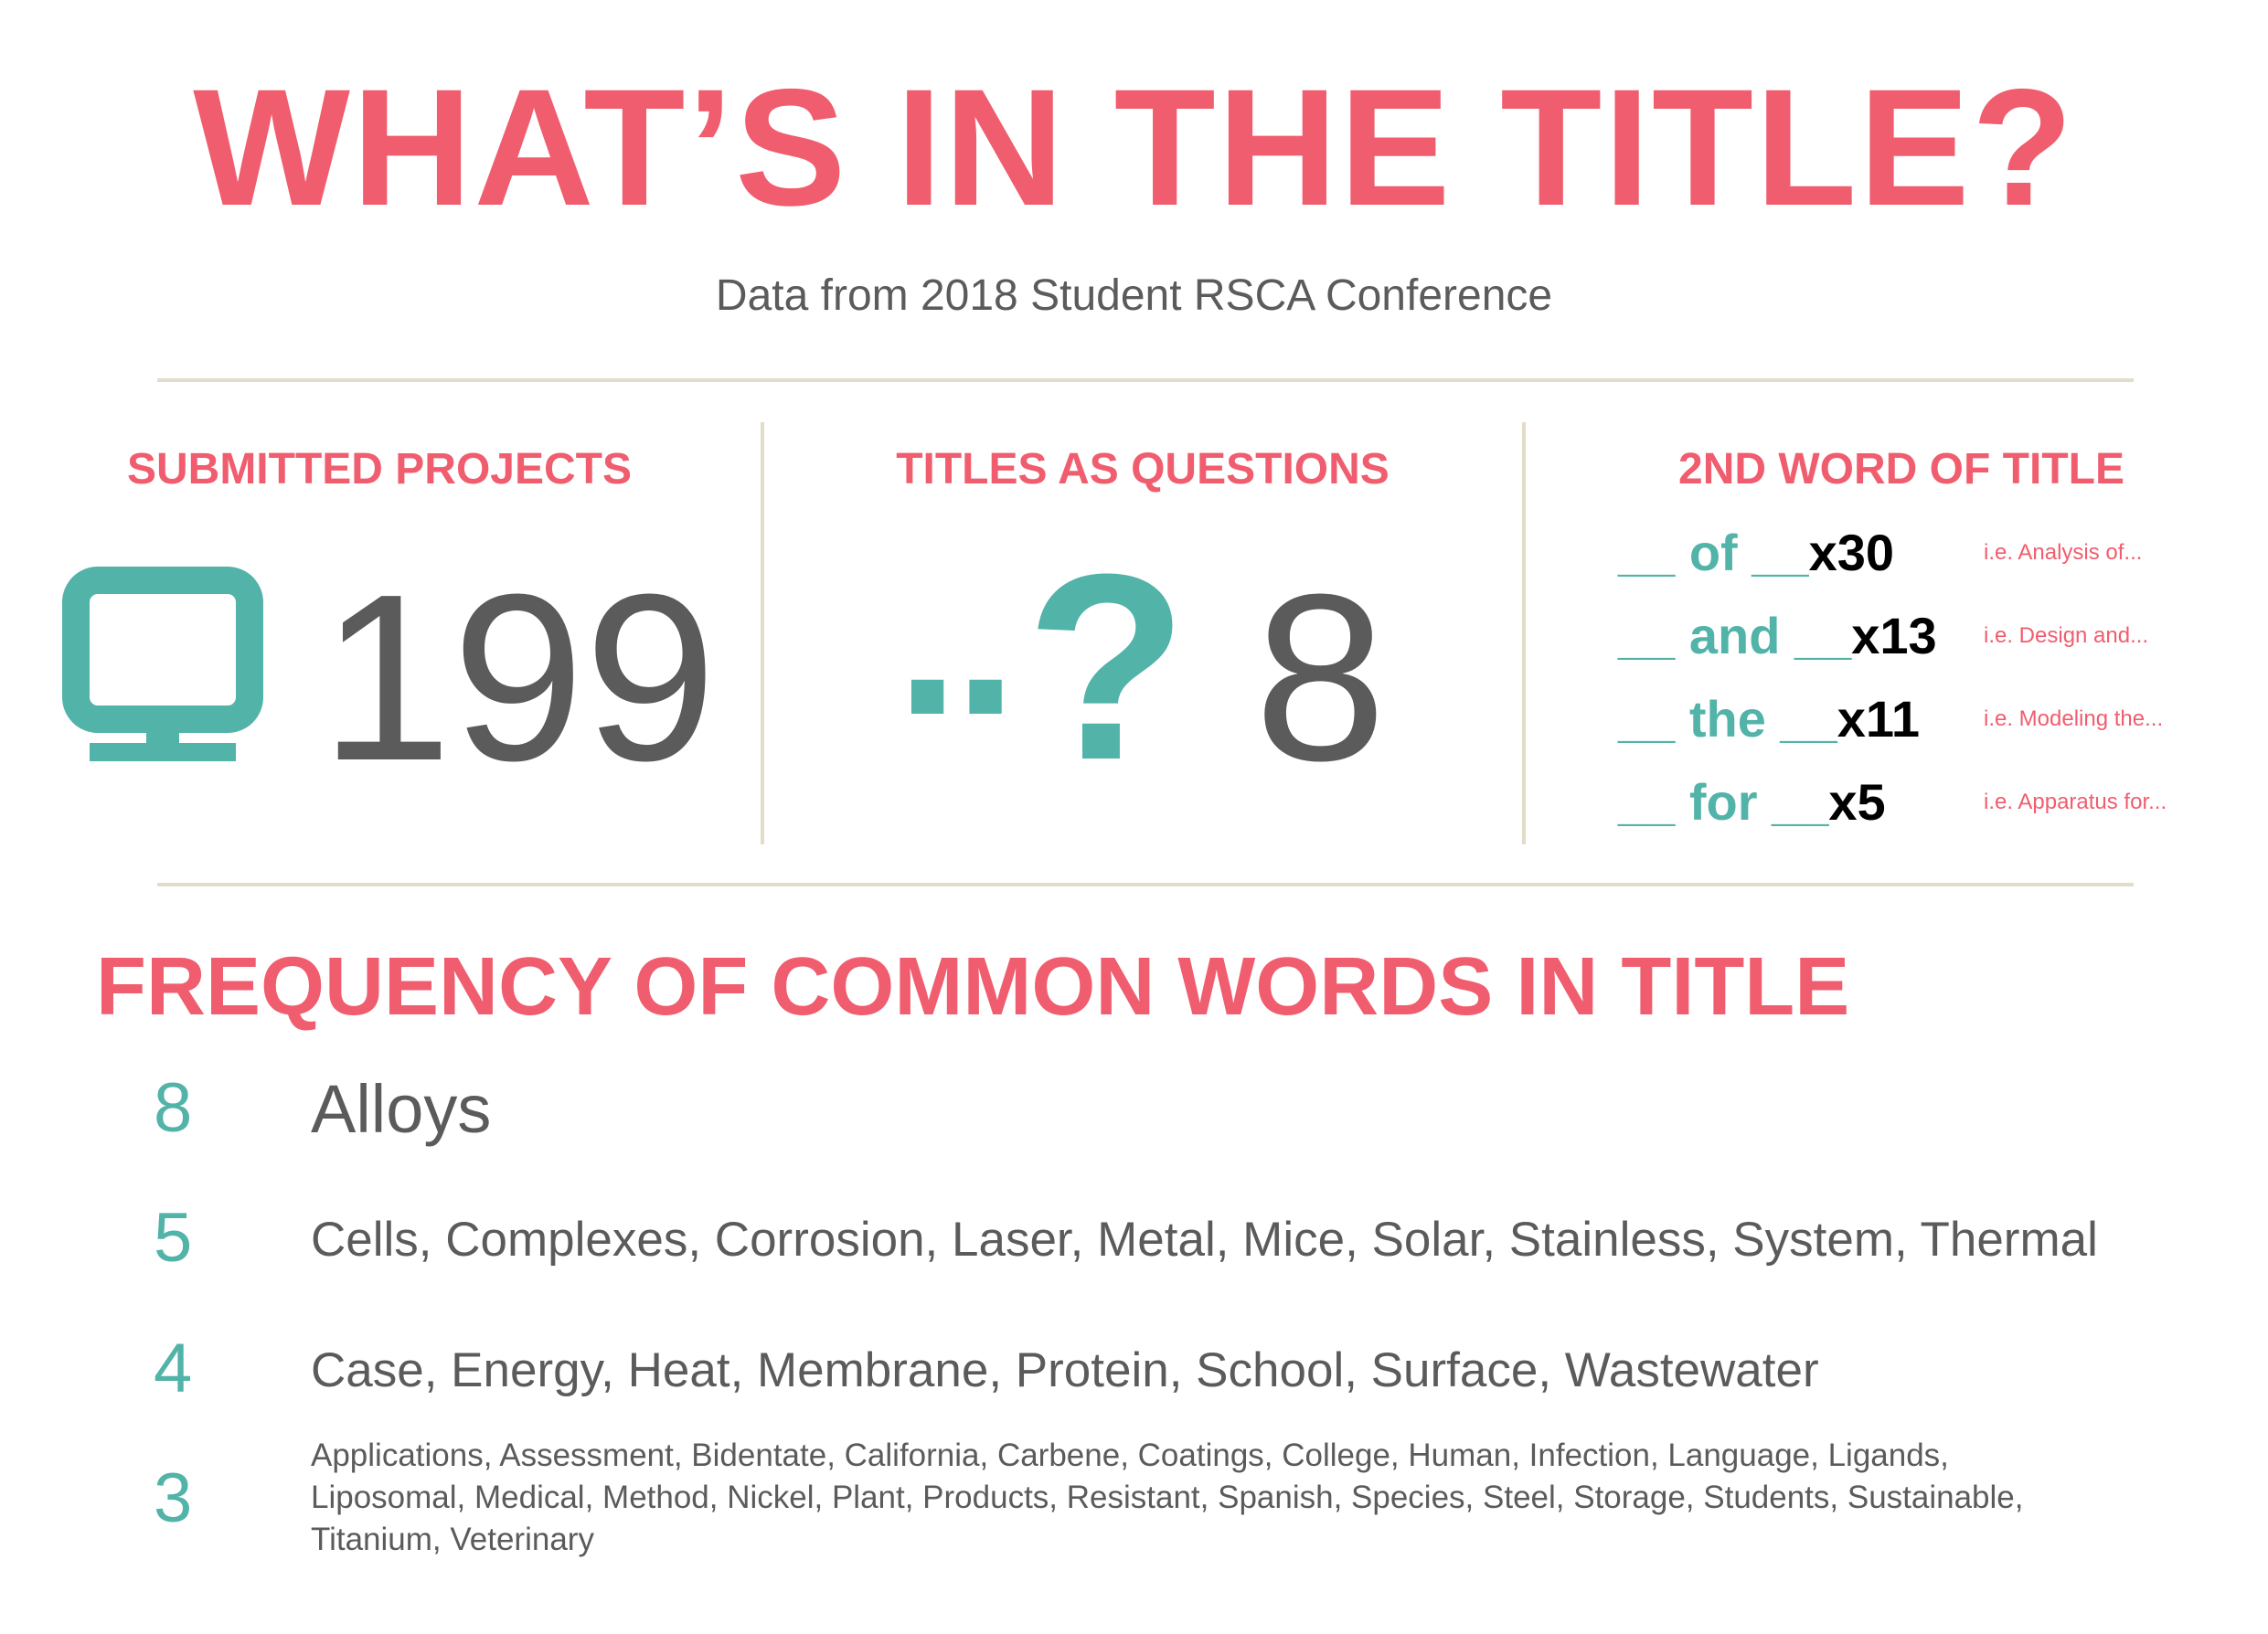  What do you see at coordinates (1851, 552) in the screenshot?
I see `second-word-count: x30` at bounding box center [1851, 552].